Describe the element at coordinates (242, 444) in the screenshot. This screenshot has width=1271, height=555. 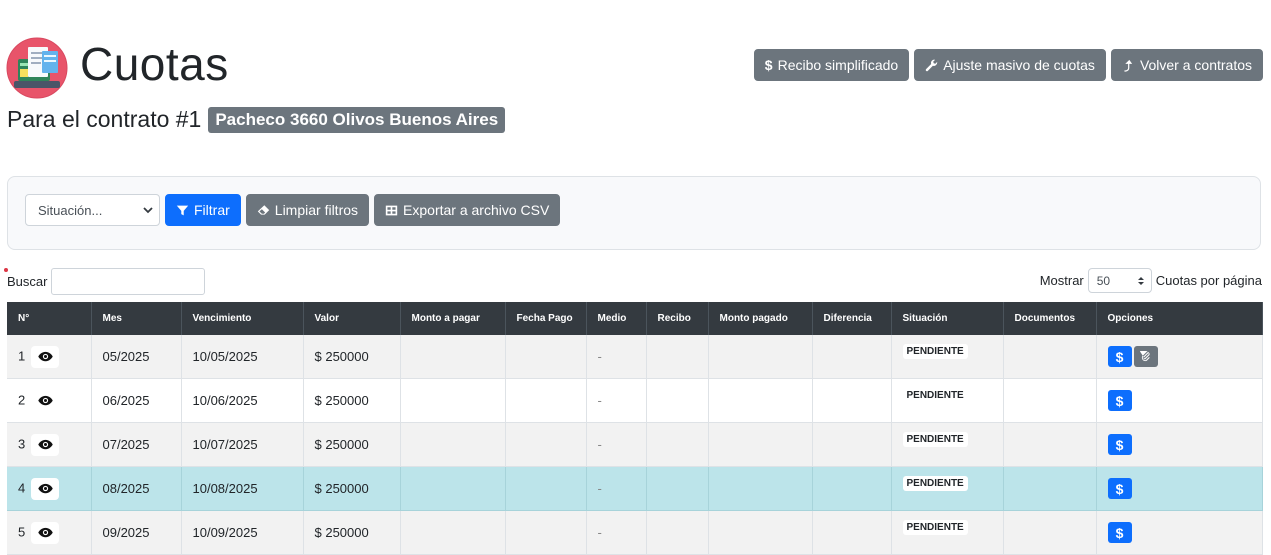
I see `cell-vencimiento: 10/07/2025` at that location.